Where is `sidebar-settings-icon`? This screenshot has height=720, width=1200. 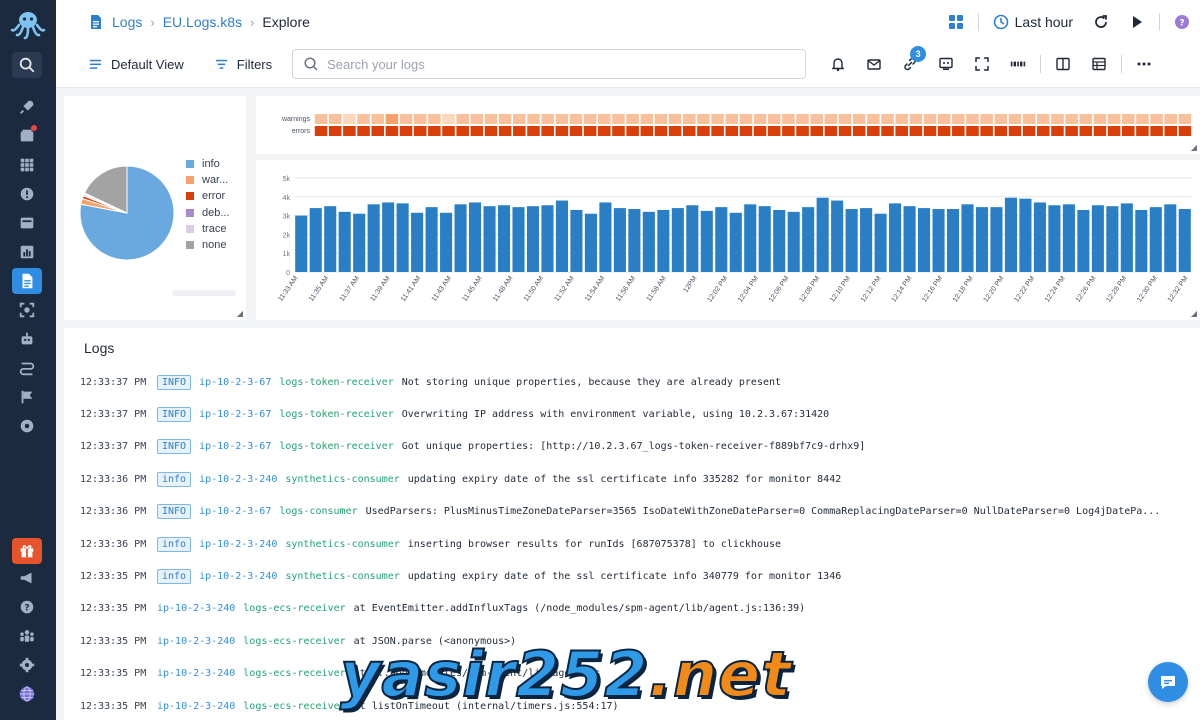 sidebar-settings-icon is located at coordinates (27, 665).